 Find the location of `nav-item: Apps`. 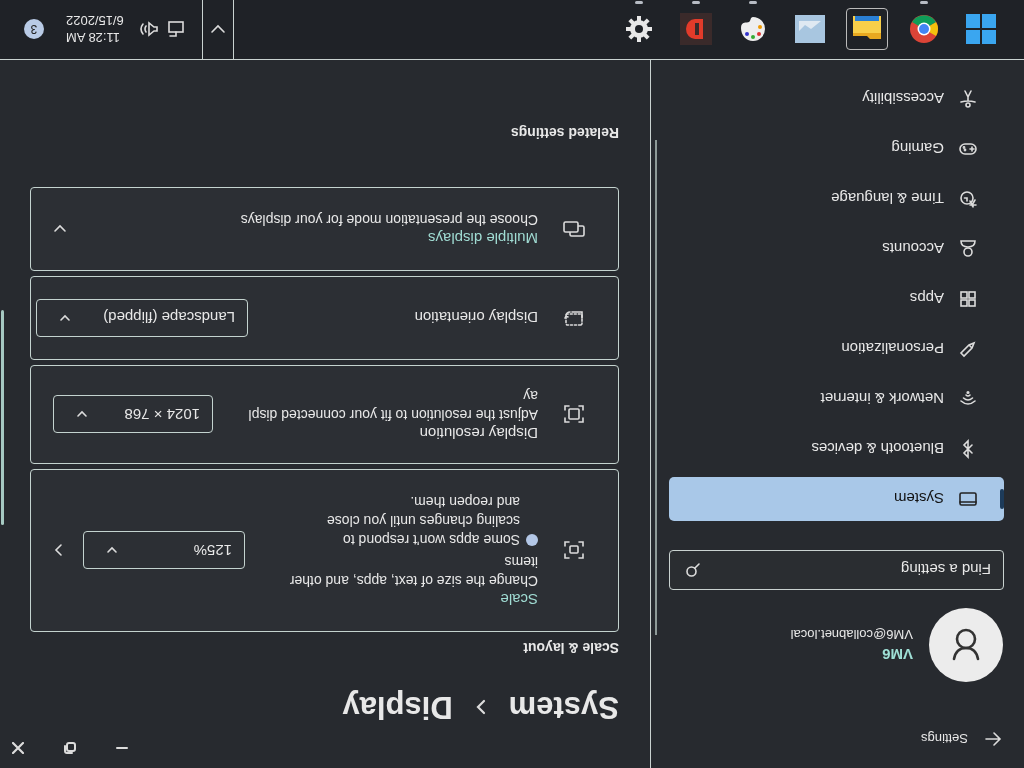

nav-item: Apps is located at coordinates (836, 299).